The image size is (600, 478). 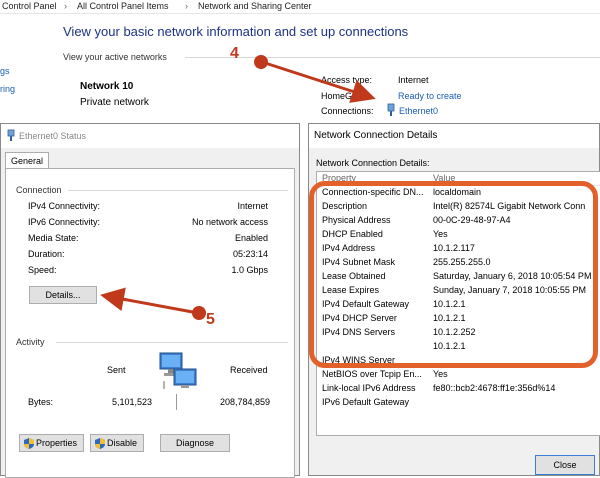 What do you see at coordinates (210, 319) in the screenshot?
I see `callout-number-5: 5` at bounding box center [210, 319].